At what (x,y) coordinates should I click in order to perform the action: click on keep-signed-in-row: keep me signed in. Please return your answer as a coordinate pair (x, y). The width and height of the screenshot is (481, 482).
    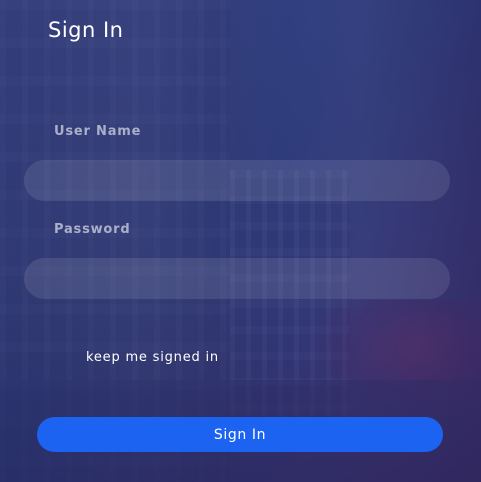
    Looking at the image, I should click on (140, 357).